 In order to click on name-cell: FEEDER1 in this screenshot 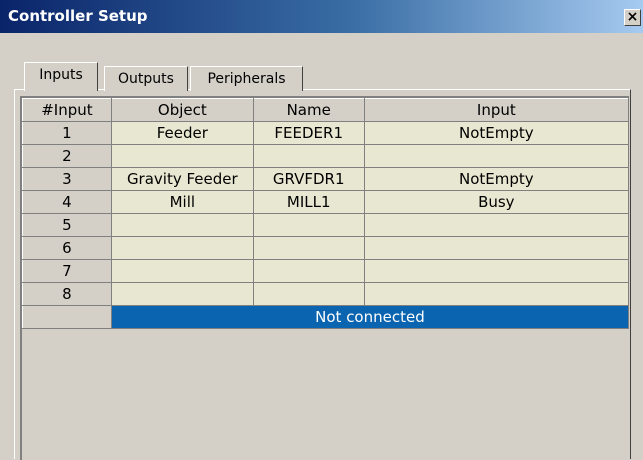, I will do `click(308, 133)`.